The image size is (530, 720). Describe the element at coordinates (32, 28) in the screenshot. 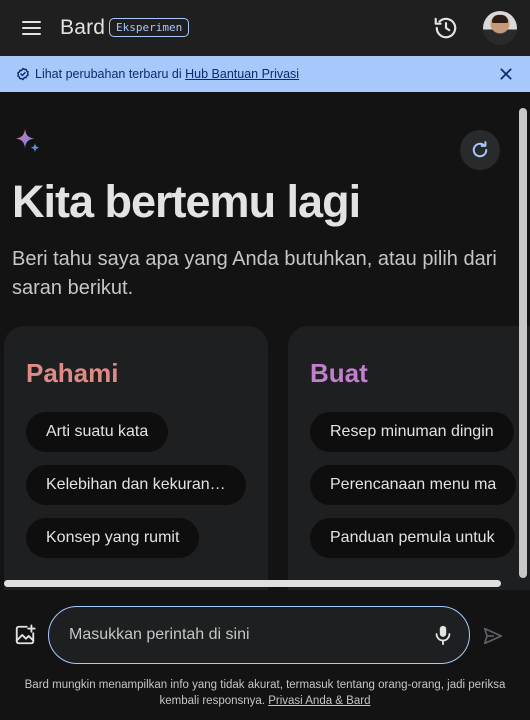

I see `menu-icon` at that location.